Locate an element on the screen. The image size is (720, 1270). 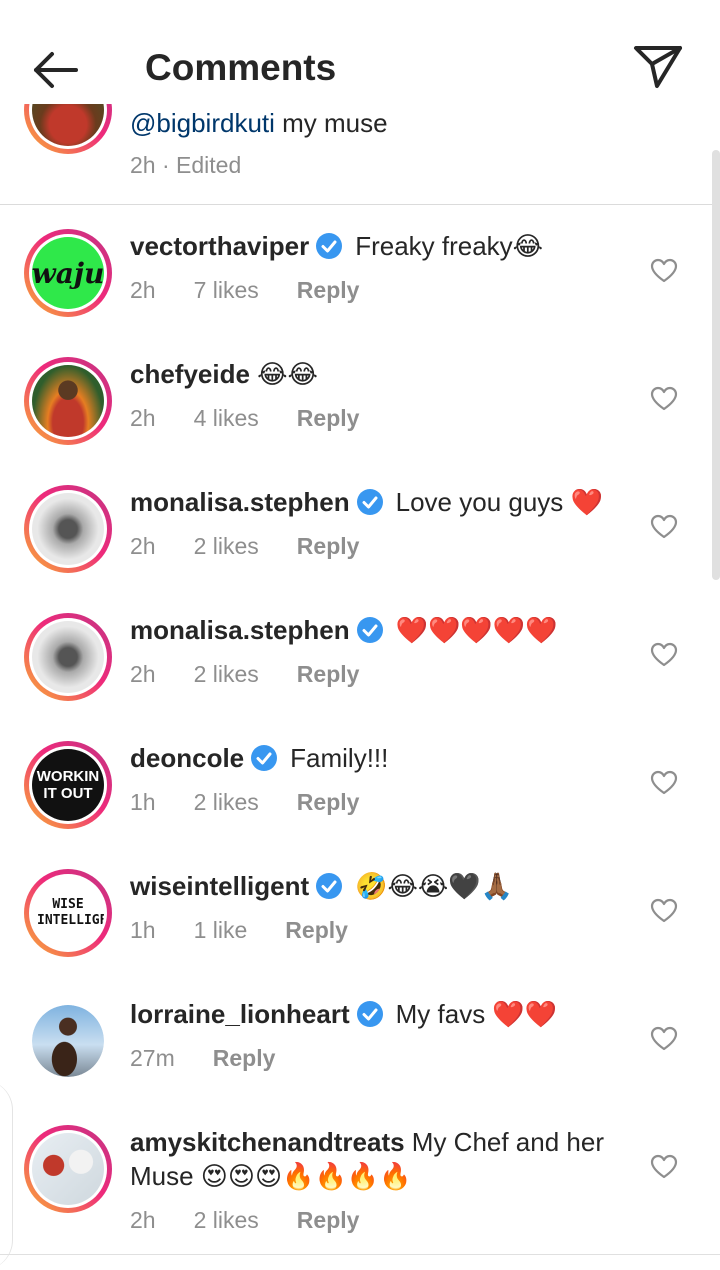
page-title: Comments is located at coordinates (241, 67).